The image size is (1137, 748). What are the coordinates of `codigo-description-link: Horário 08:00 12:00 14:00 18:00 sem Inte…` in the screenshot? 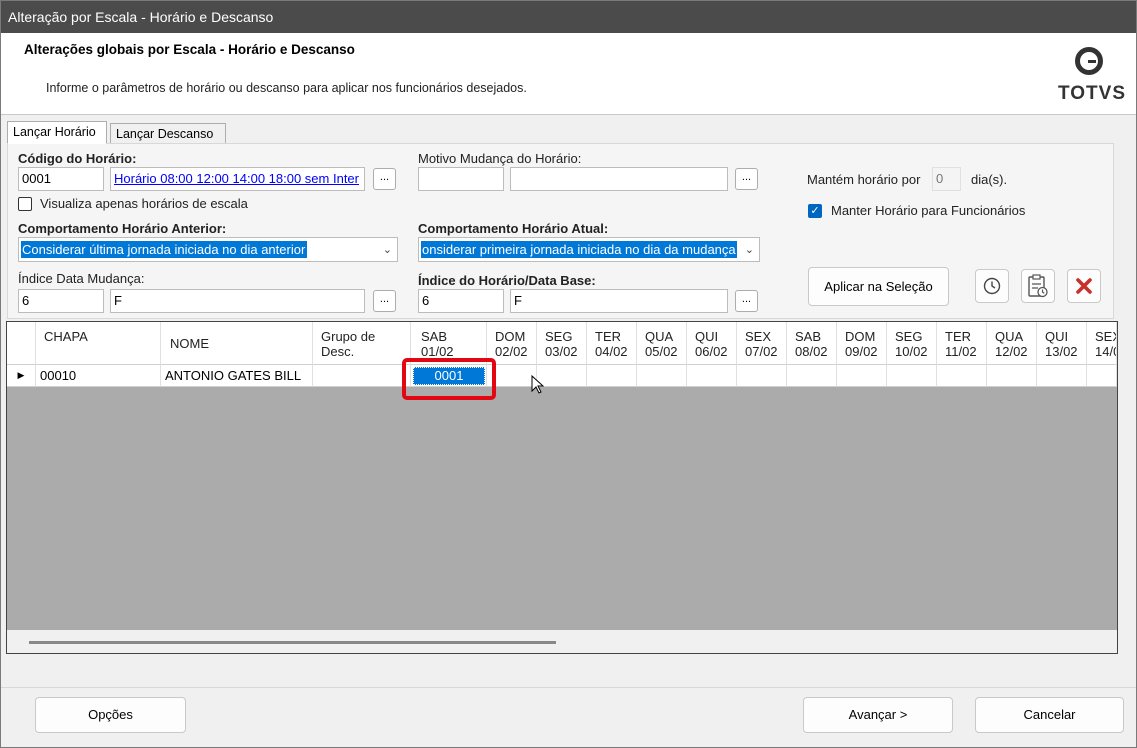 It's located at (237, 179).